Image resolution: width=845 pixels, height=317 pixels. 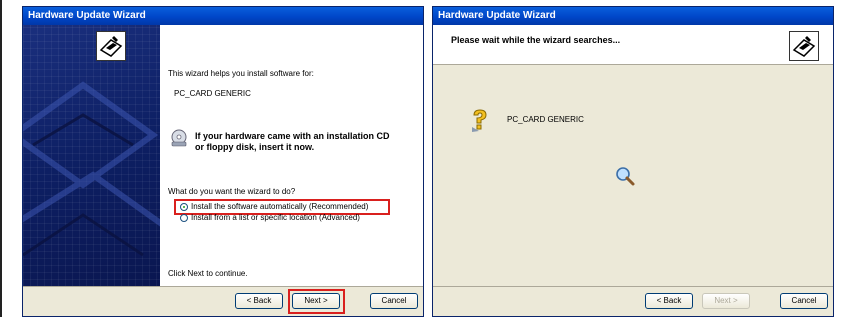 What do you see at coordinates (625, 176) in the screenshot?
I see `searching-animation-icon` at bounding box center [625, 176].